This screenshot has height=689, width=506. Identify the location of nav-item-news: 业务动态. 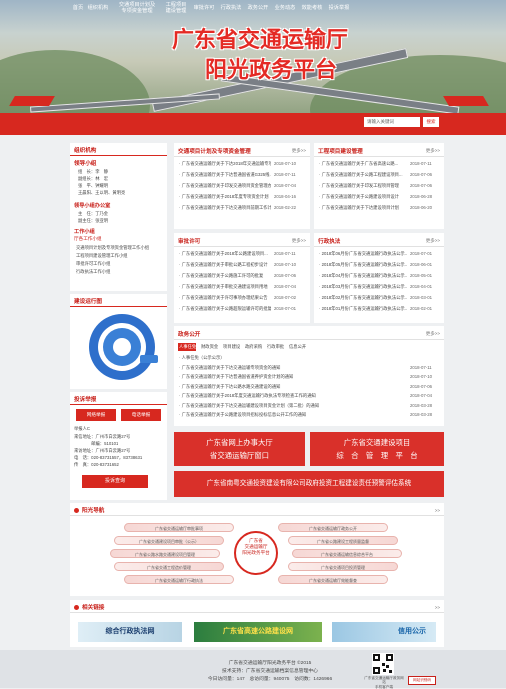
(285, 11).